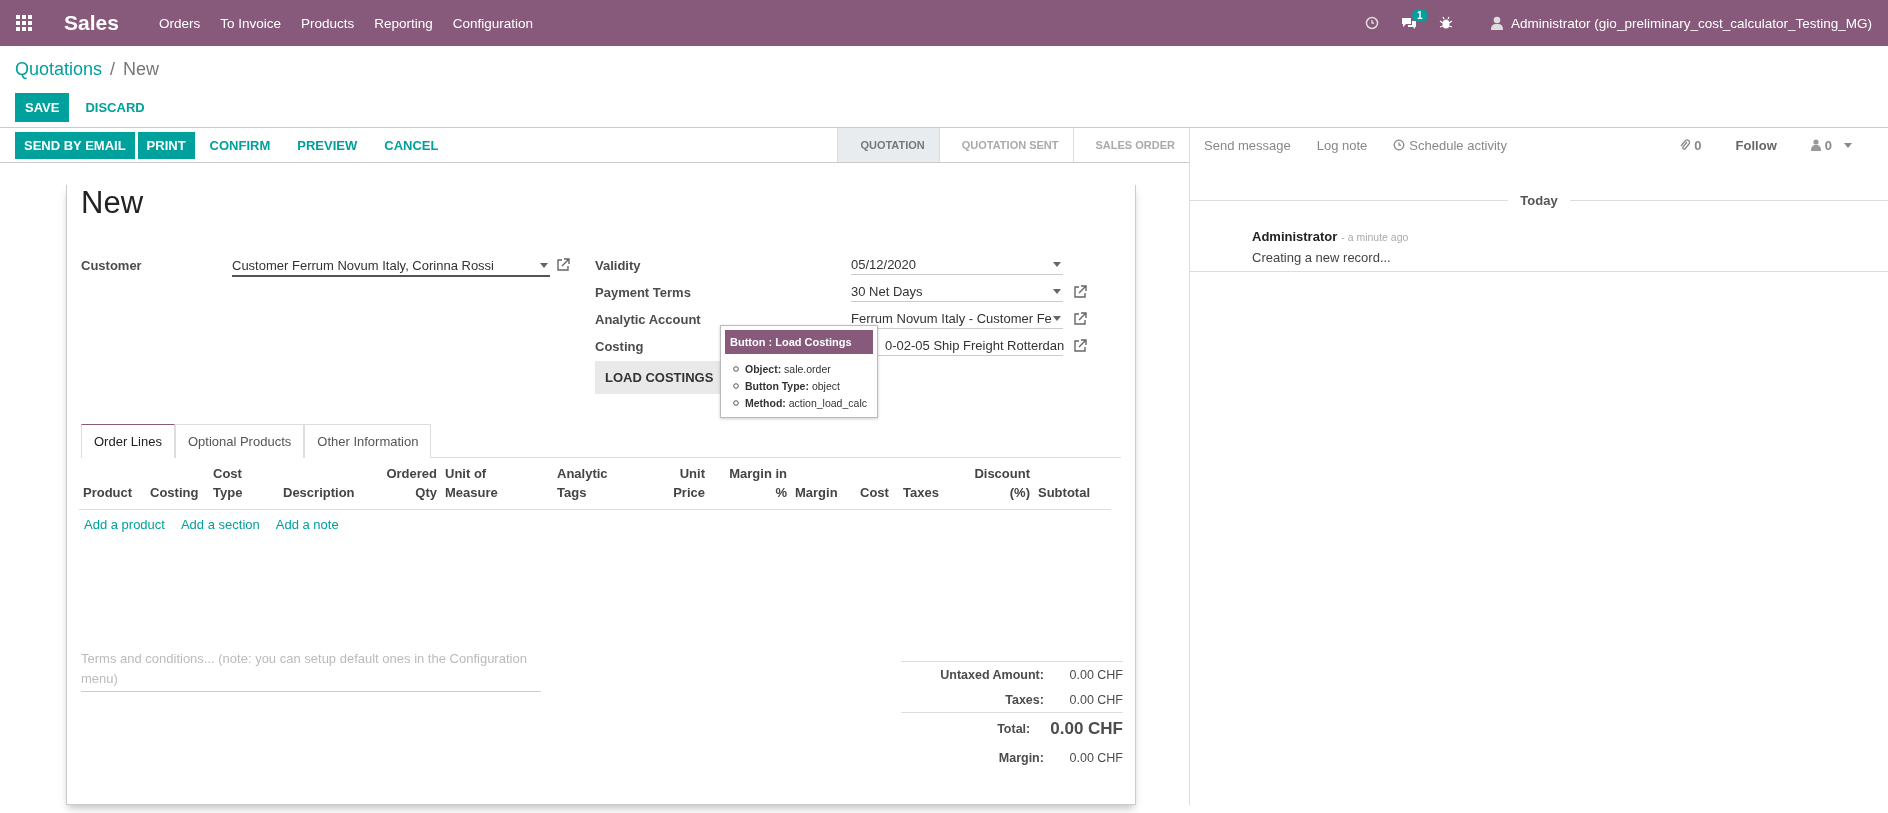  I want to click on user-icon, so click(1497, 23).